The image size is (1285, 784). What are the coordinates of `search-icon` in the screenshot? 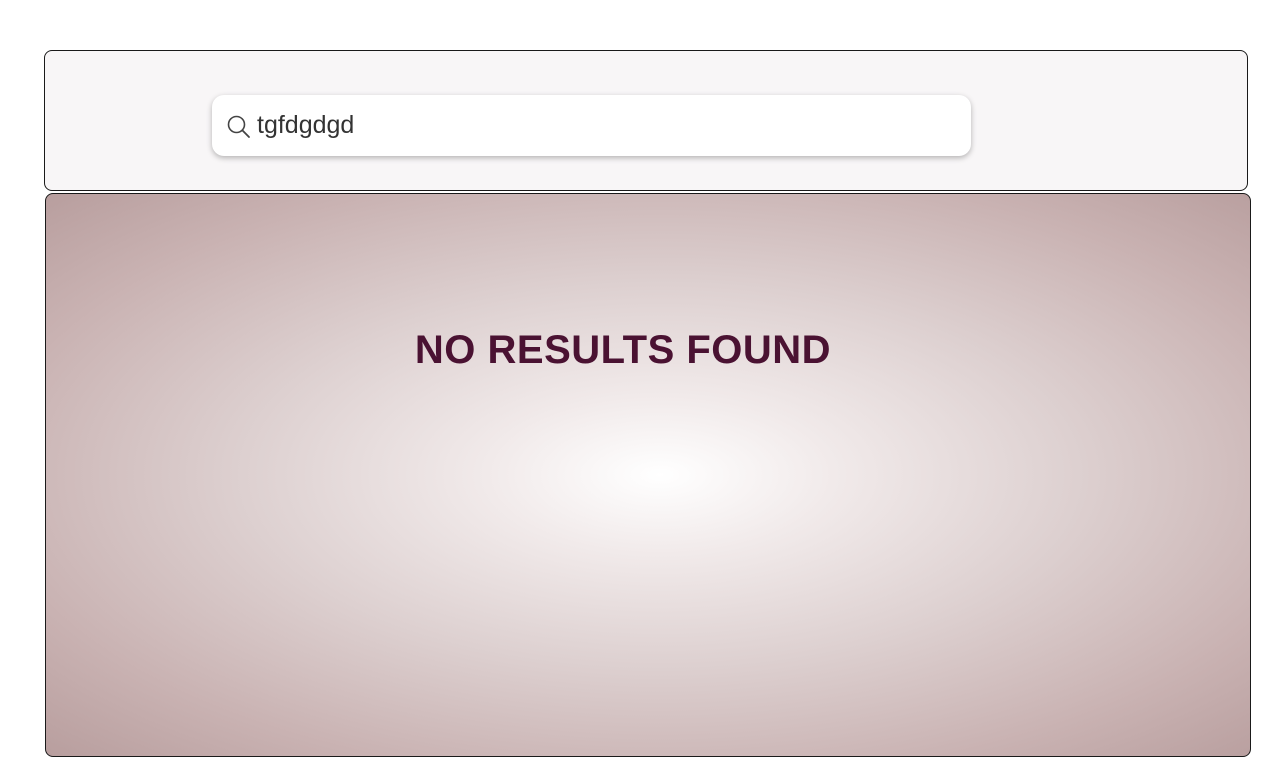 It's located at (239, 127).